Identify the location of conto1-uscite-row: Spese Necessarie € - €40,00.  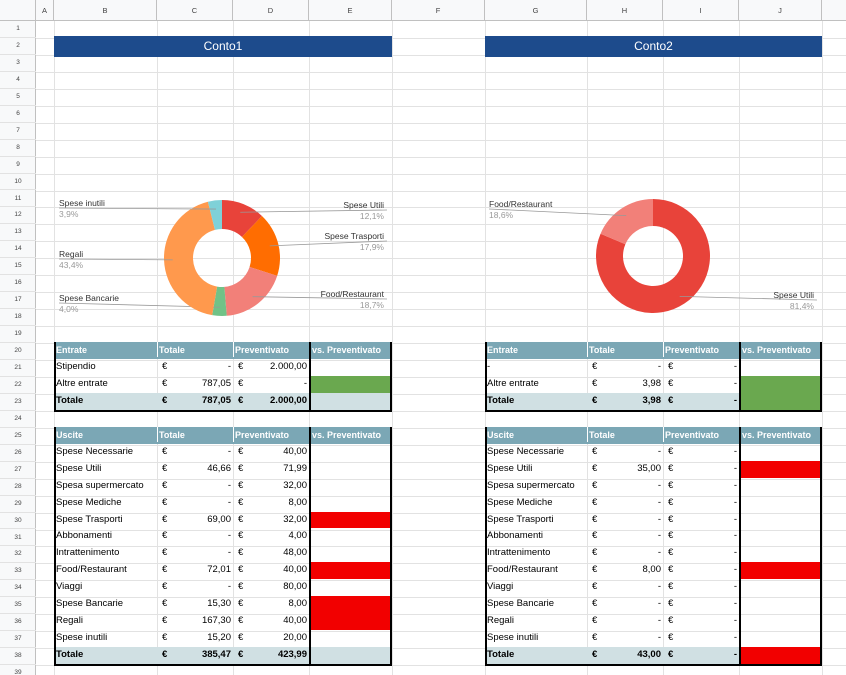
(223, 452).